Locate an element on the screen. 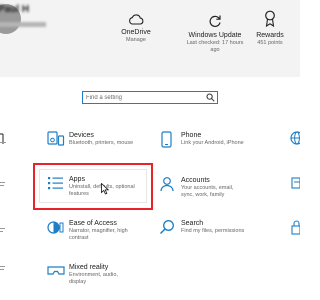  accounts-subtitle: Your accounts, email, sync, work, family is located at coordinates (207, 191).